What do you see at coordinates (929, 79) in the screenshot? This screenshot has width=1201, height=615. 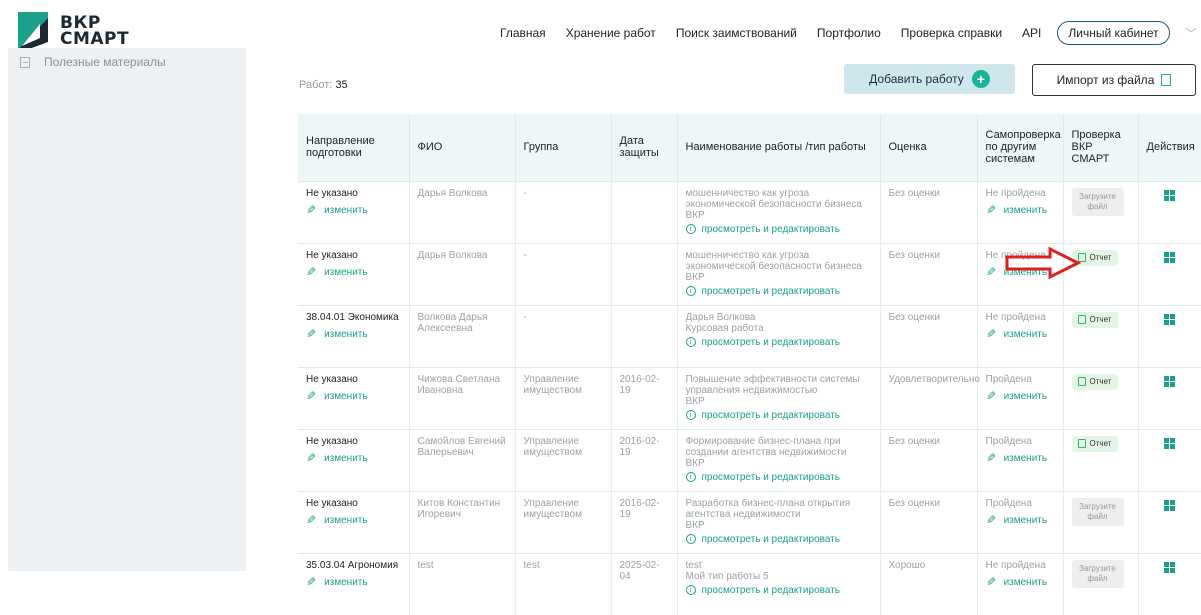 I see `add-work-button: Добавить работу +` at bounding box center [929, 79].